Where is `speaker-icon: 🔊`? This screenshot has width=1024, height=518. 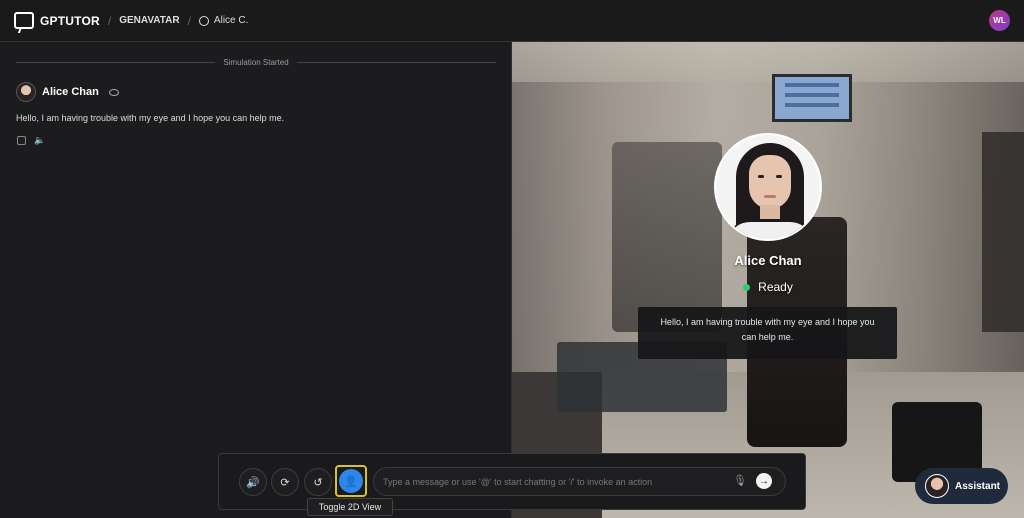 speaker-icon: 🔊 is located at coordinates (253, 482).